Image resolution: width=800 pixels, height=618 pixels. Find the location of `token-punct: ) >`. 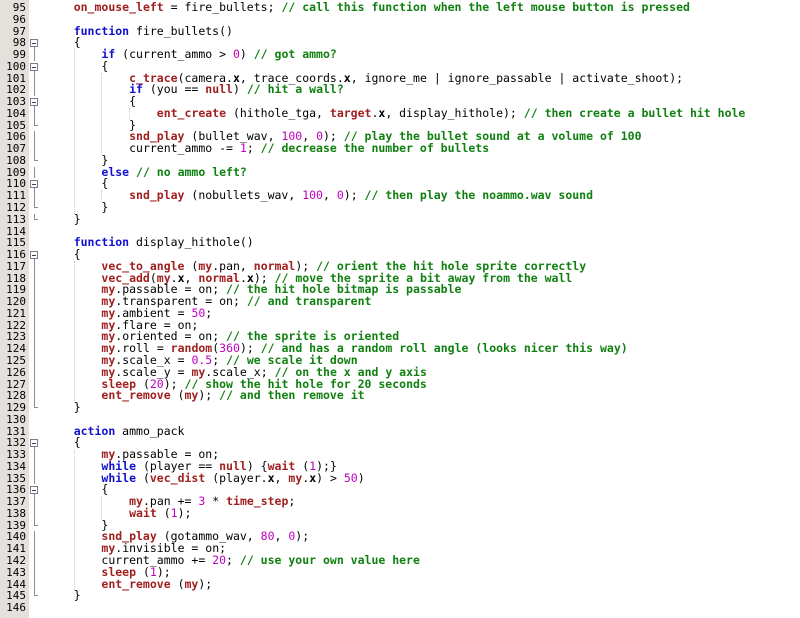

token-punct: ) > is located at coordinates (330, 477).